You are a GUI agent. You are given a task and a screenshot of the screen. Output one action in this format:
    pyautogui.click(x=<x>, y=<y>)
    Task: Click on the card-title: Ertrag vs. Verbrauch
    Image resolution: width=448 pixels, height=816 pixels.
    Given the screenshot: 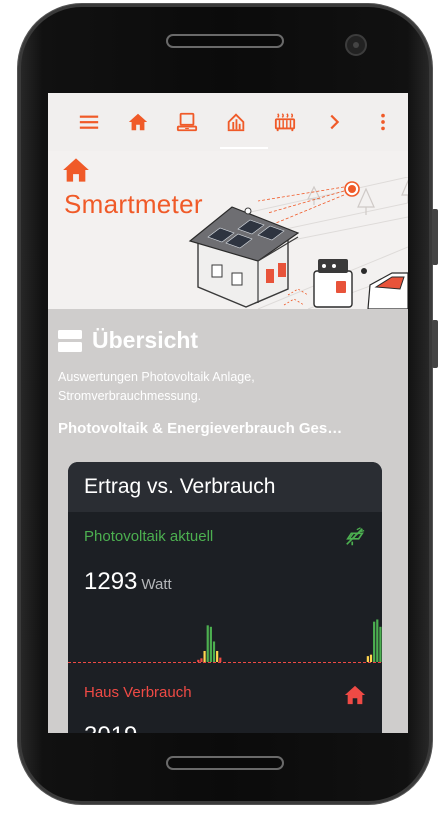 What is the action you would take?
    pyautogui.click(x=225, y=487)
    